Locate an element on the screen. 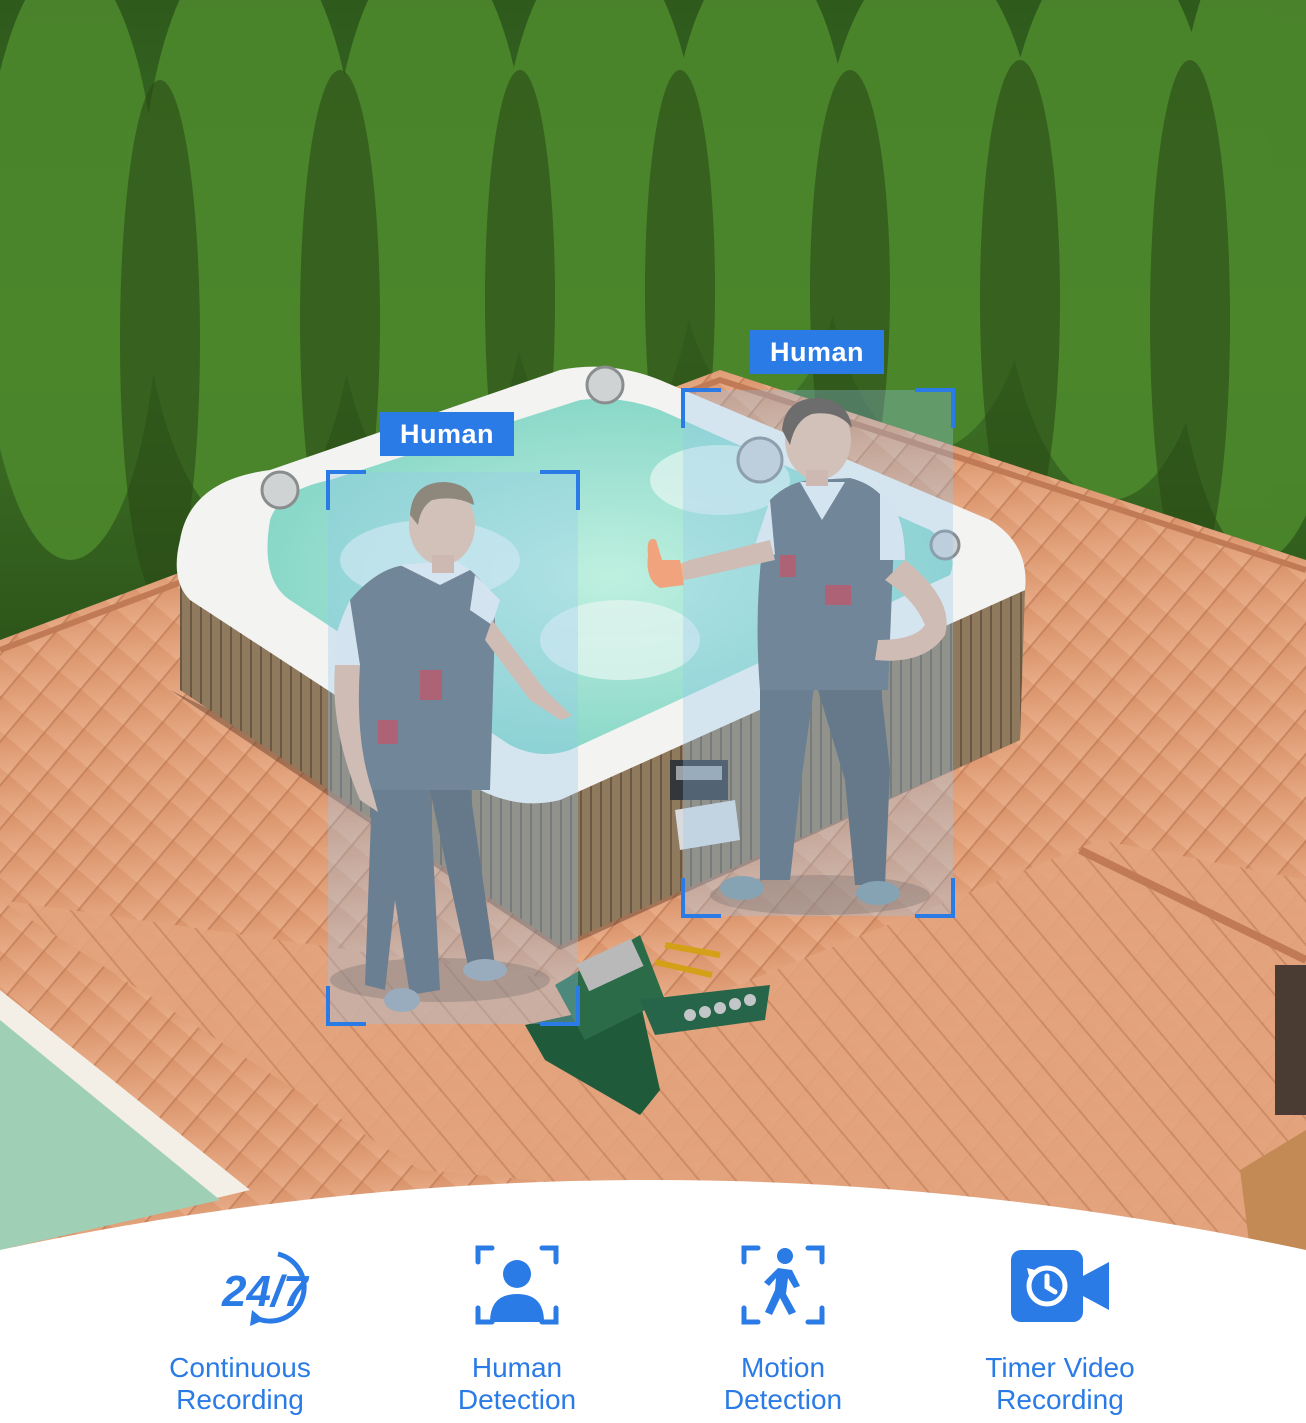 The image size is (1306, 1423). detection-box-left is located at coordinates (453, 748).